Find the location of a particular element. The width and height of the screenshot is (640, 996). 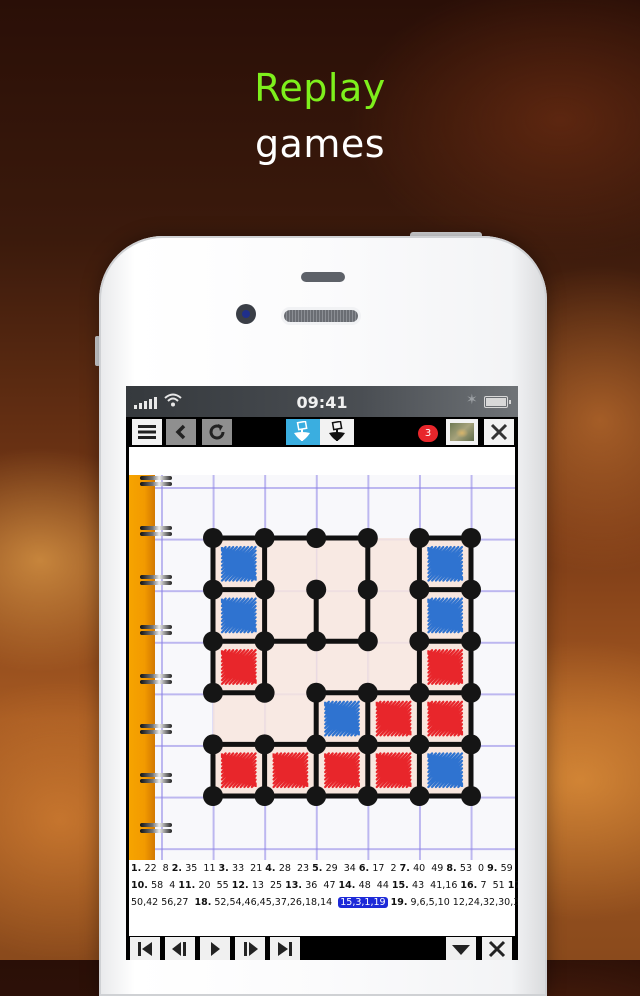

step-back-icon is located at coordinates (179, 948).